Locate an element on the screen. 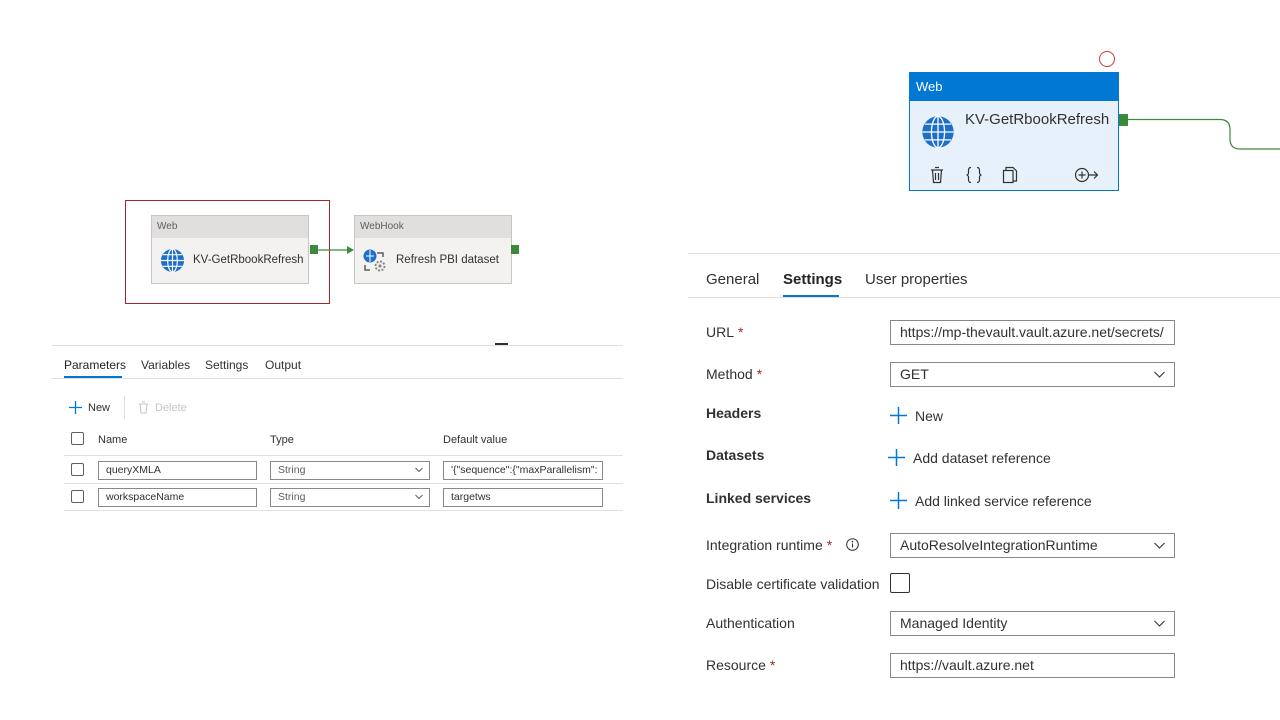 This screenshot has width=1280, height=720. add-dataset-reference-button: Add dataset reference is located at coordinates (969, 457).